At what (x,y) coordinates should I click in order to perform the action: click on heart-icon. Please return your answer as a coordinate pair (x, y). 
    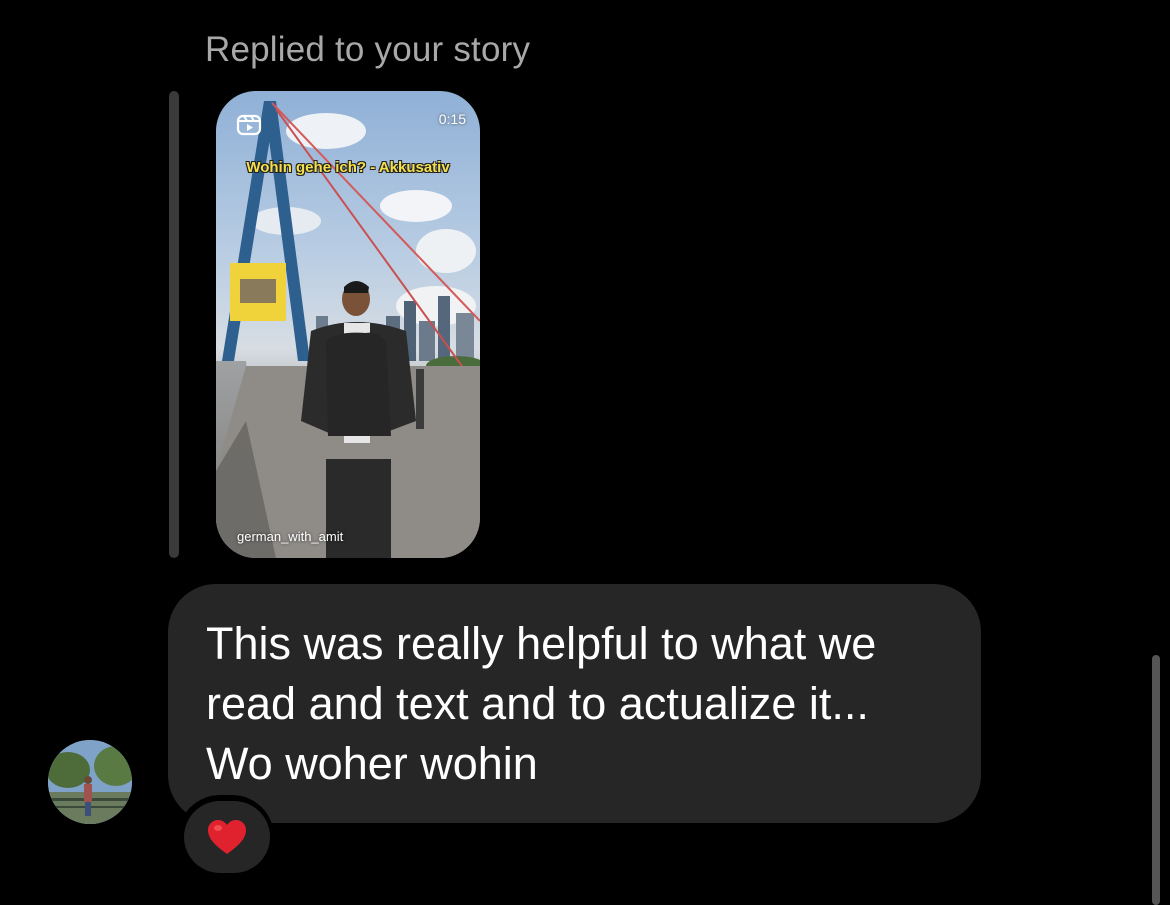
    Looking at the image, I should click on (227, 837).